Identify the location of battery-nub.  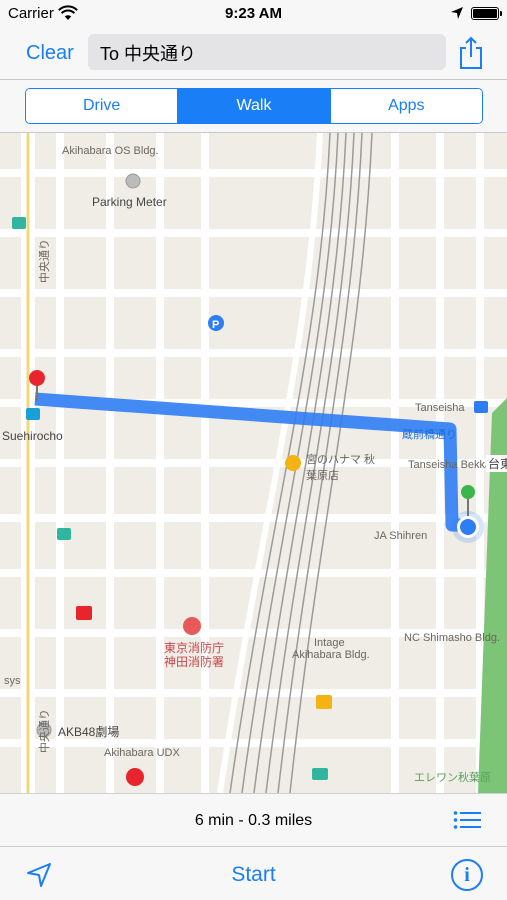
(501, 13).